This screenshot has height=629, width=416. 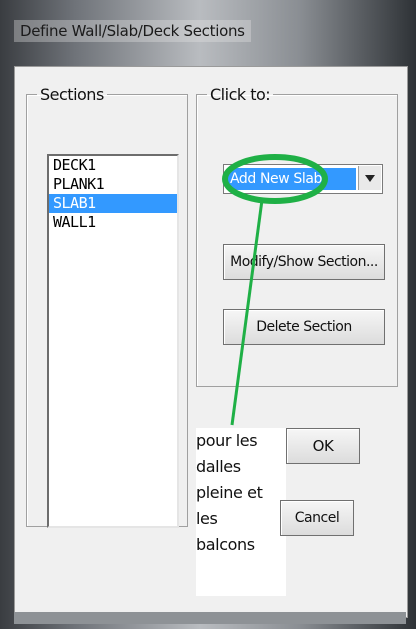 What do you see at coordinates (323, 446) in the screenshot?
I see `ok-button: OK` at bounding box center [323, 446].